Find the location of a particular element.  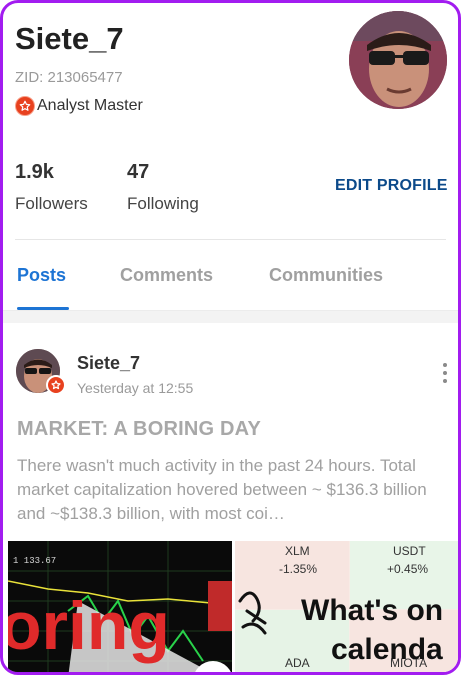

post-author-name: Siete_7 is located at coordinates (108, 363).